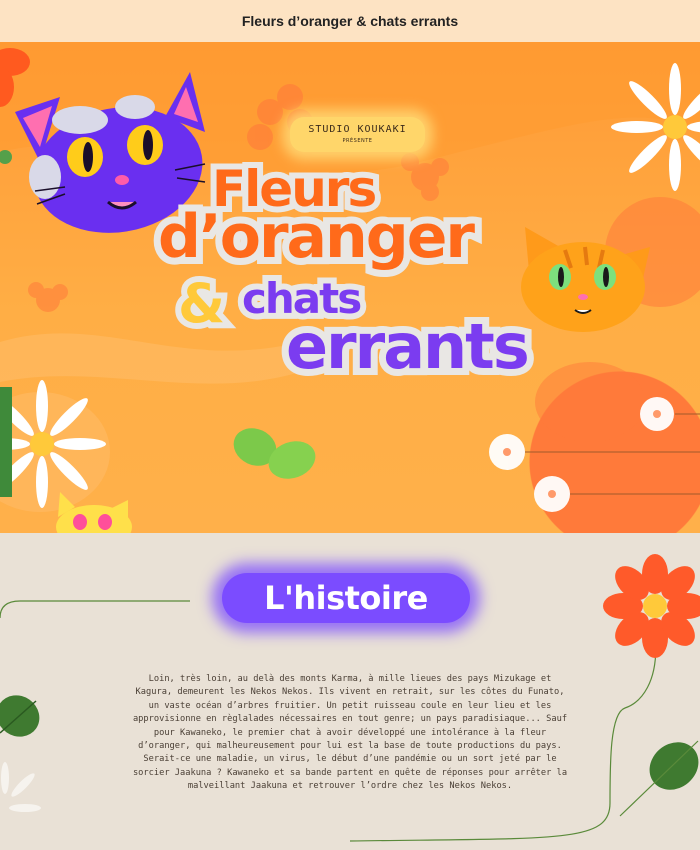 The width and height of the screenshot is (700, 850). I want to click on story-heading-badge: L'histoire, so click(346, 598).